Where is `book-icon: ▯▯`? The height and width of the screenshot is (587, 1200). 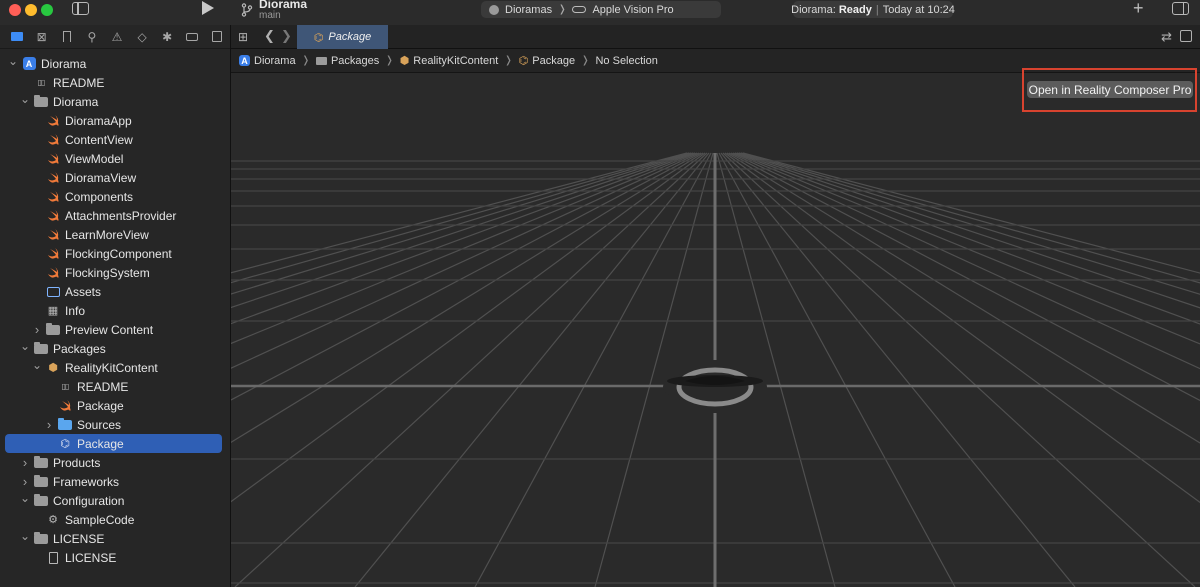
book-icon: ▯▯ is located at coordinates (41, 82).